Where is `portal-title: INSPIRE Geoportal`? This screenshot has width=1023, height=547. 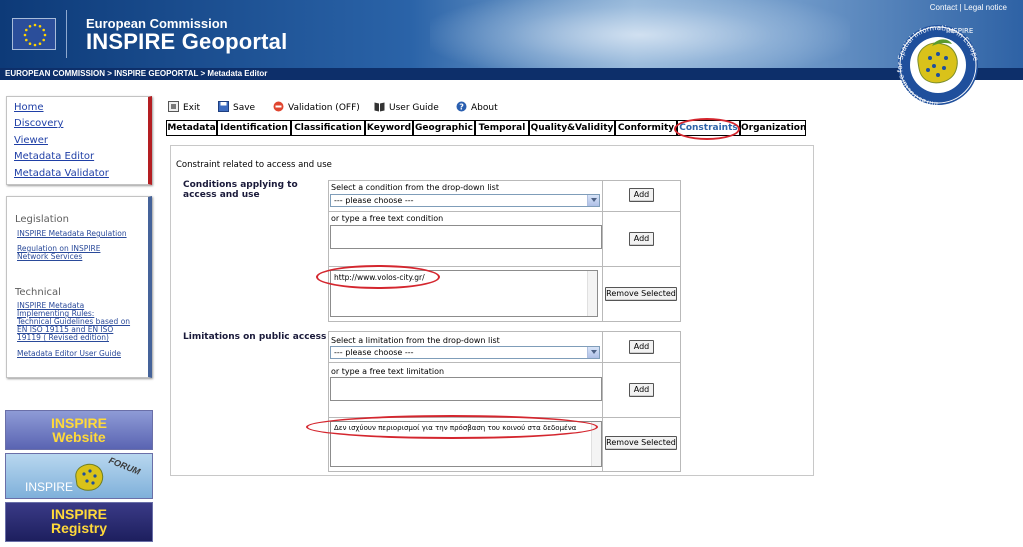
portal-title: INSPIRE Geoportal is located at coordinates (187, 41).